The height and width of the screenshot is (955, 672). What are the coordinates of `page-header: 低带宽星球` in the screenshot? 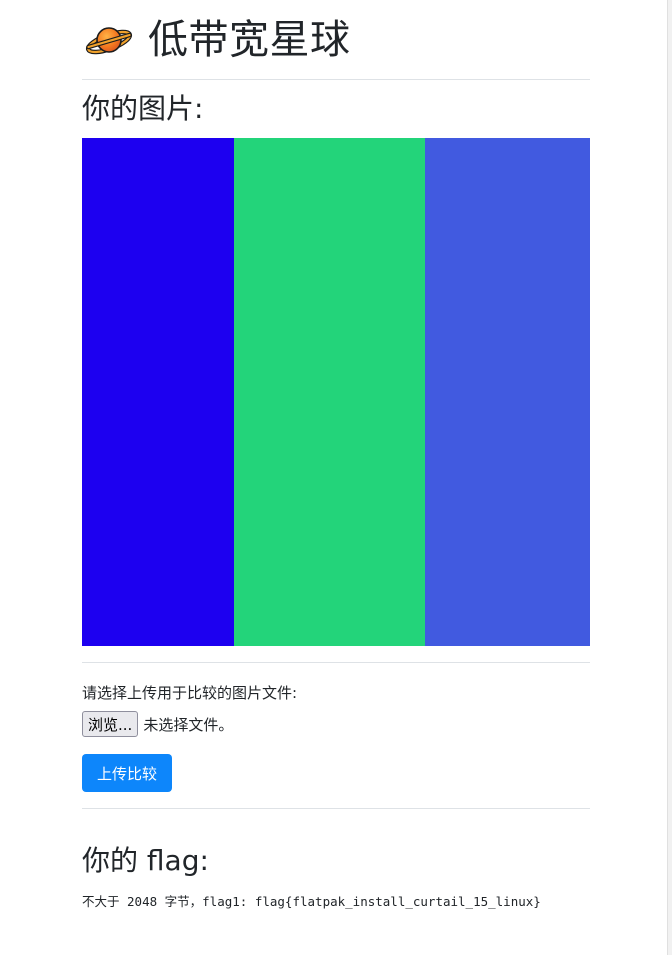 It's located at (336, 40).